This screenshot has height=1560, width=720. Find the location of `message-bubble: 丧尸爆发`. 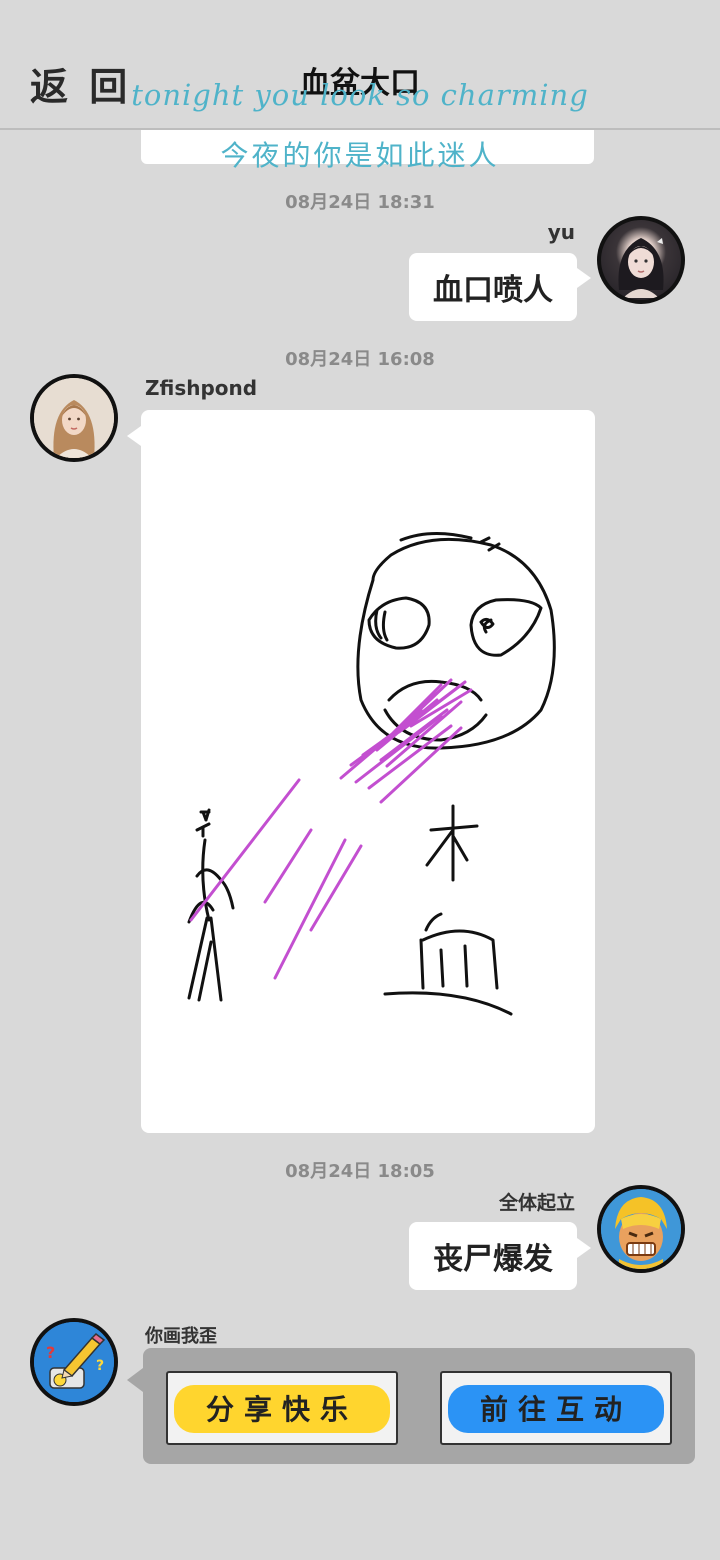

message-bubble: 丧尸爆发 is located at coordinates (493, 1256).